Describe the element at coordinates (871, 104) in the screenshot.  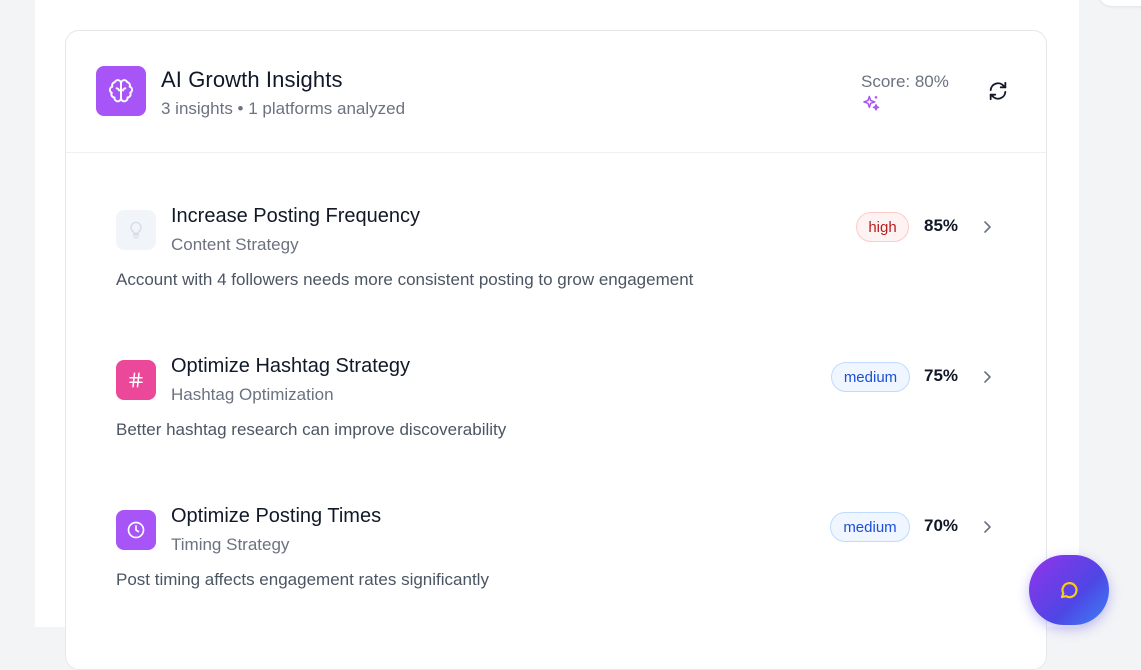
I see `sparkles-icon` at that location.